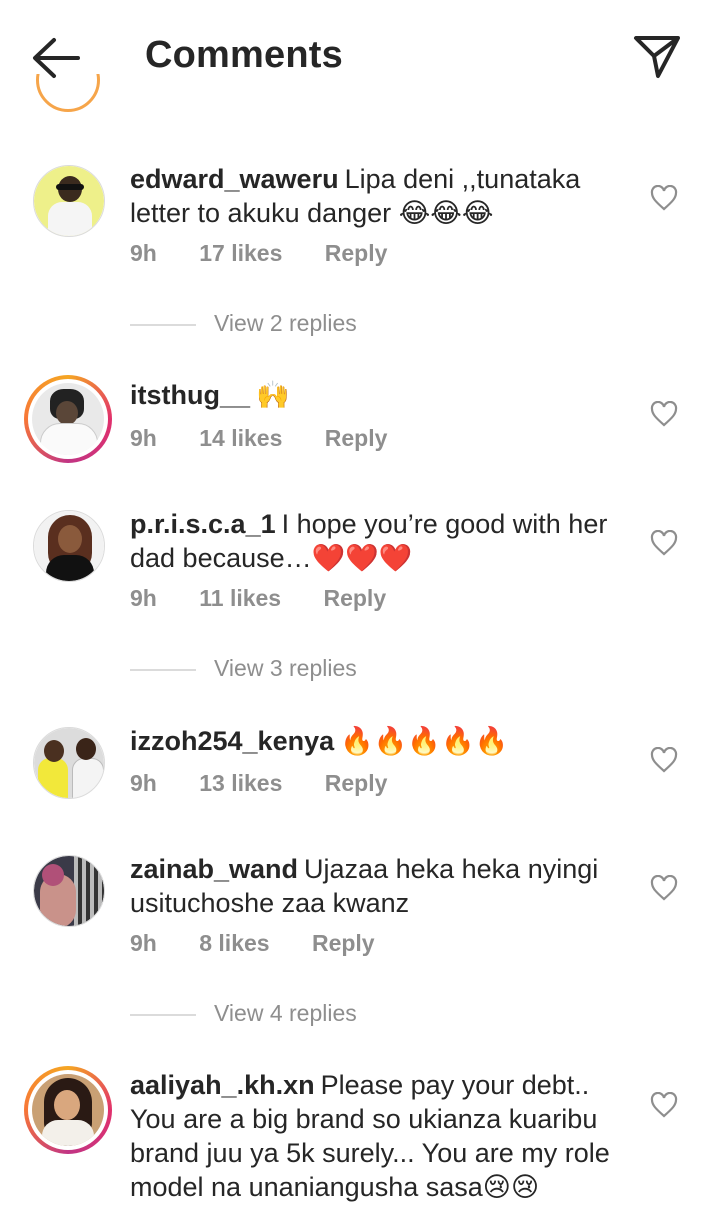  What do you see at coordinates (243, 1013) in the screenshot?
I see `view-replies-button: View 4 replies` at bounding box center [243, 1013].